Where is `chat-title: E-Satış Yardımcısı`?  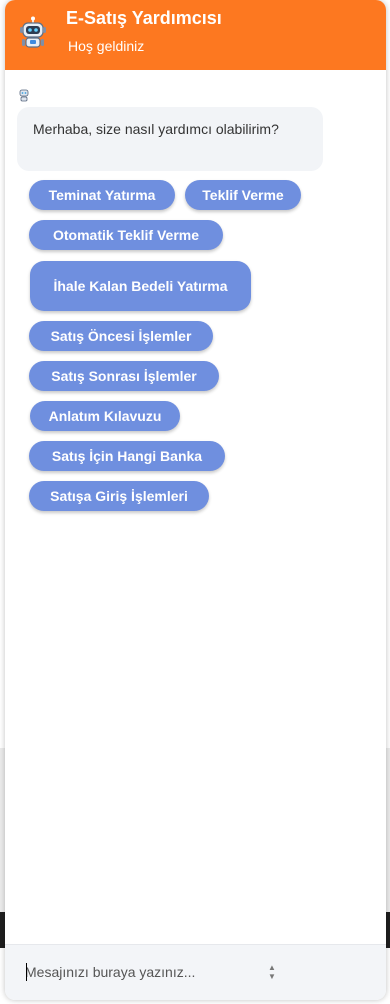
chat-title: E-Satış Yardımcısı is located at coordinates (144, 18).